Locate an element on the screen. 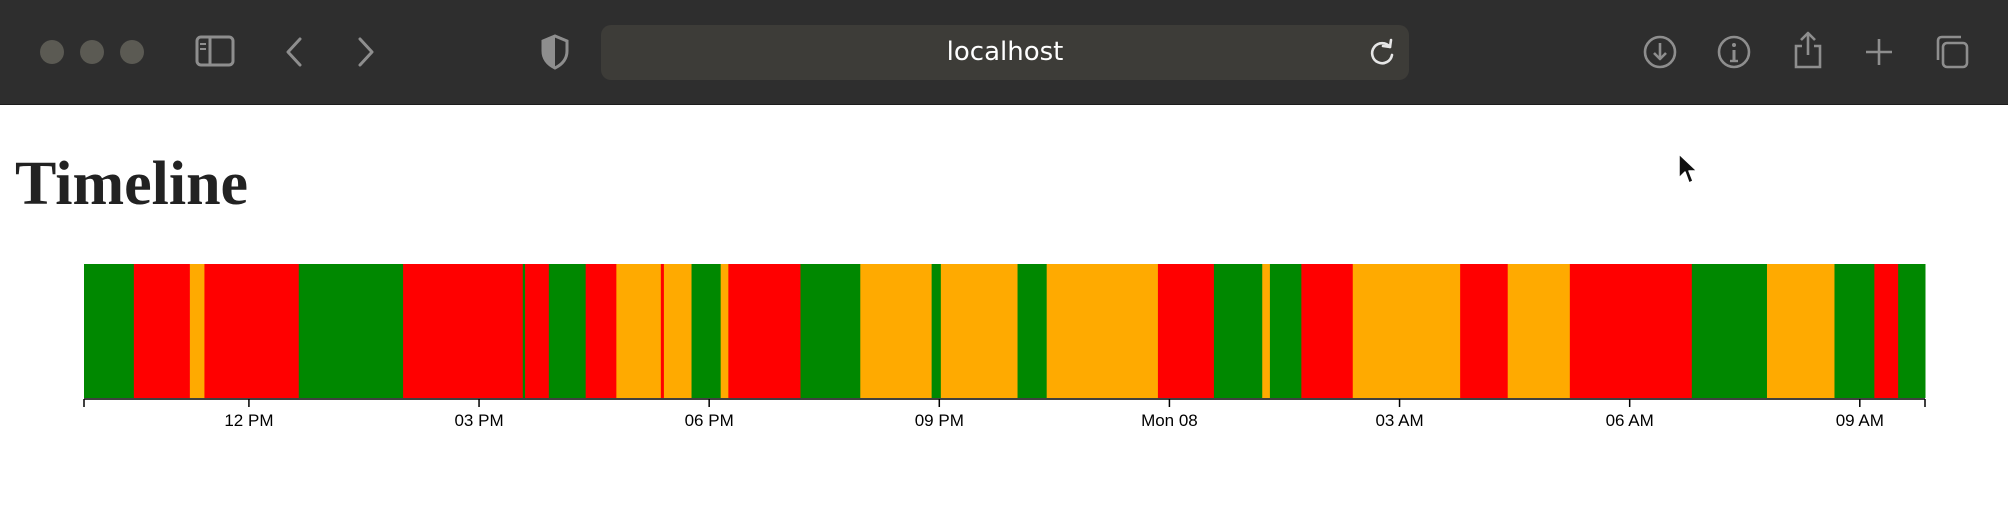  axis-tick-label: Mon 08 is located at coordinates (1169, 420).